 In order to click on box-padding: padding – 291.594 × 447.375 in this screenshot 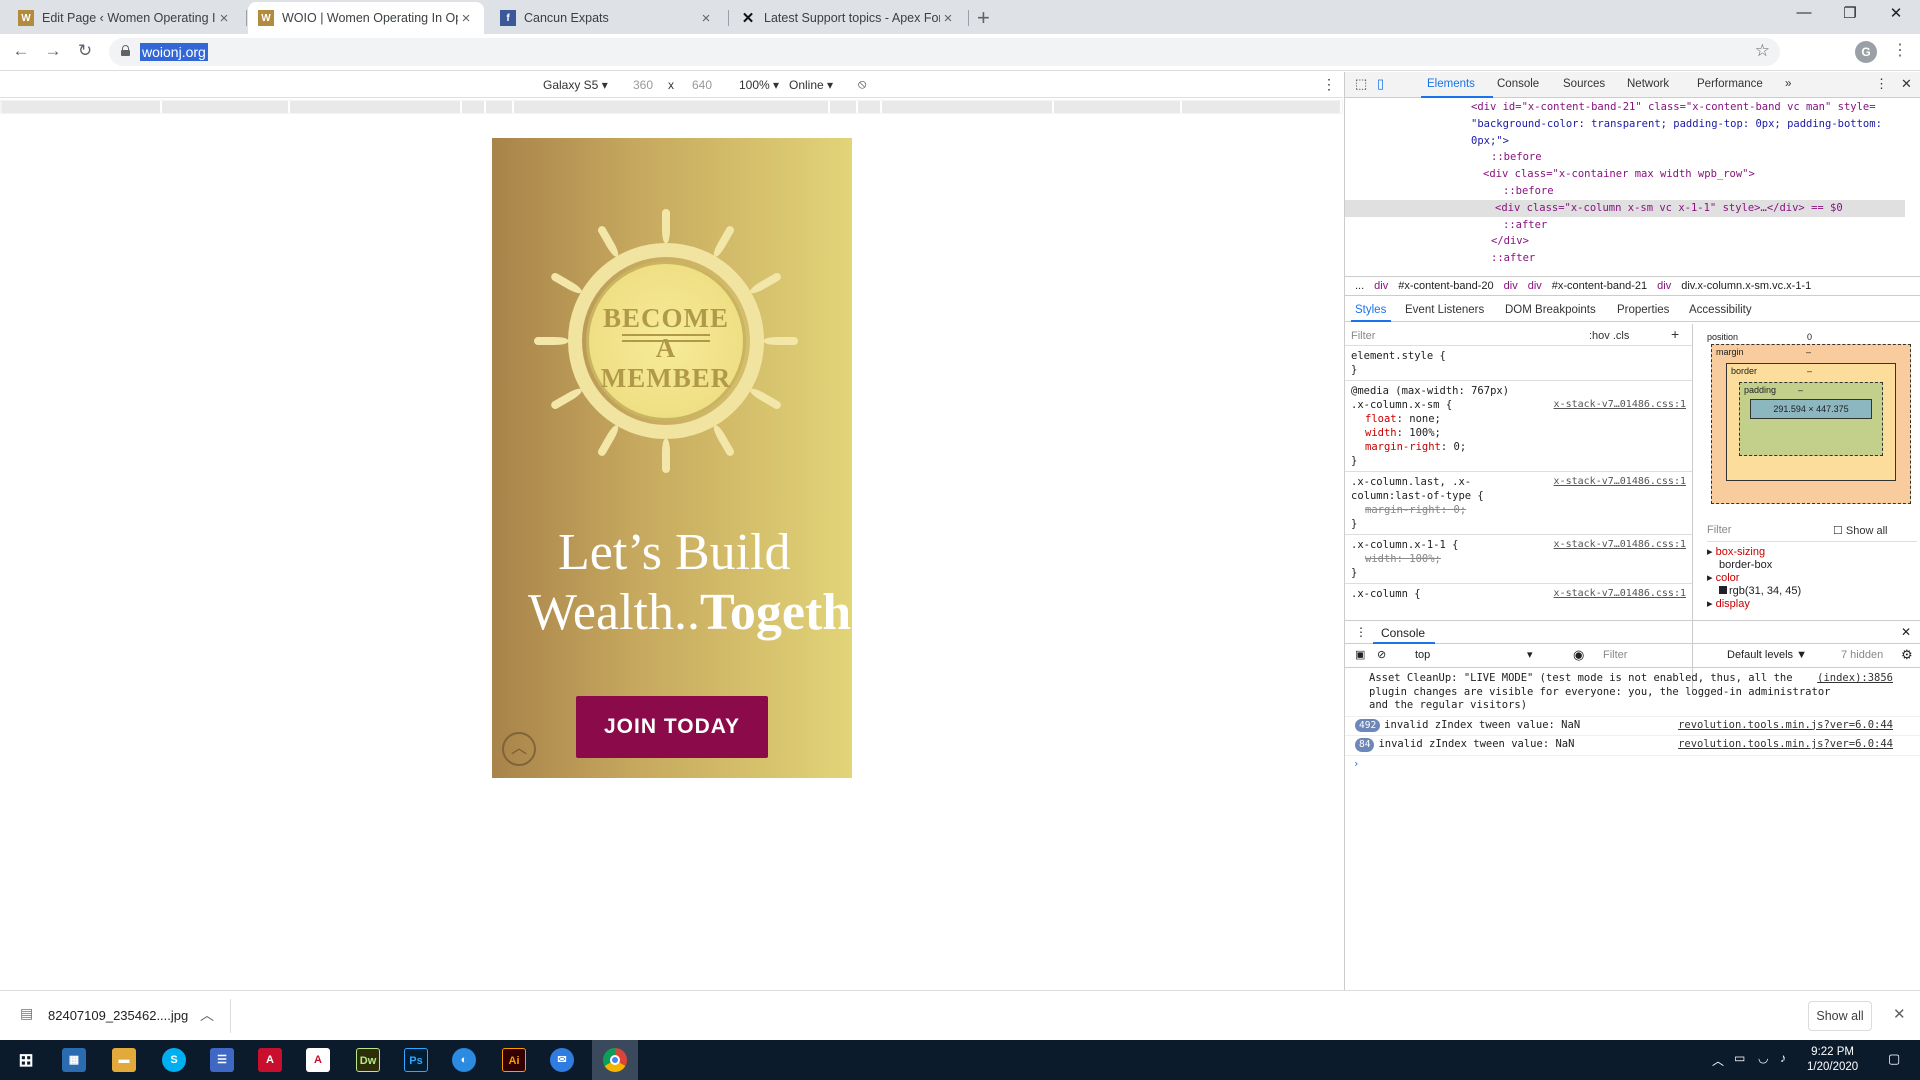, I will do `click(1811, 419)`.